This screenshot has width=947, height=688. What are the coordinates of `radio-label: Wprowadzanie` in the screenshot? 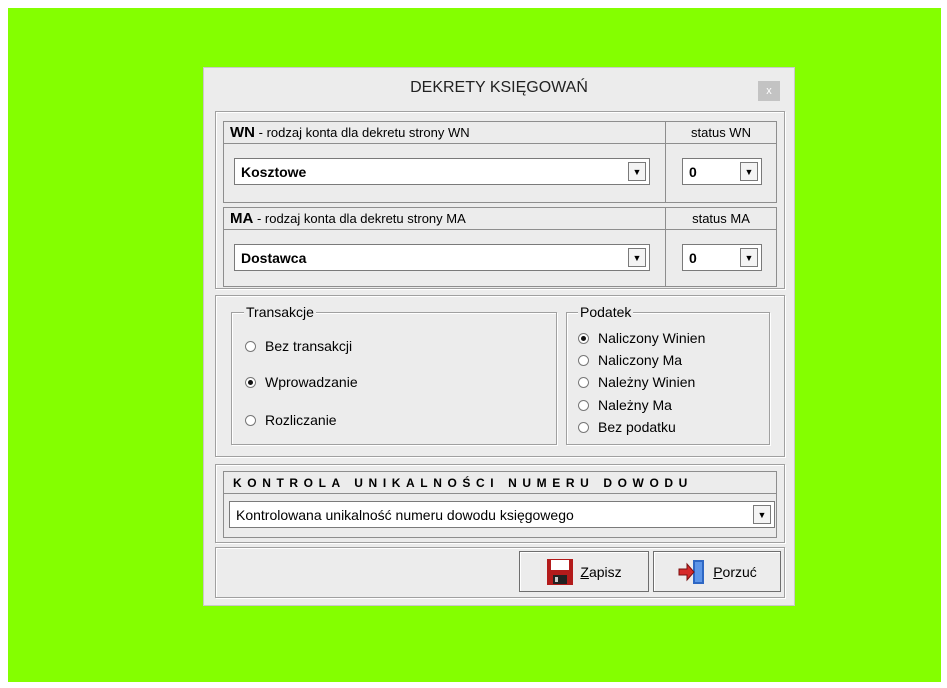 It's located at (311, 382).